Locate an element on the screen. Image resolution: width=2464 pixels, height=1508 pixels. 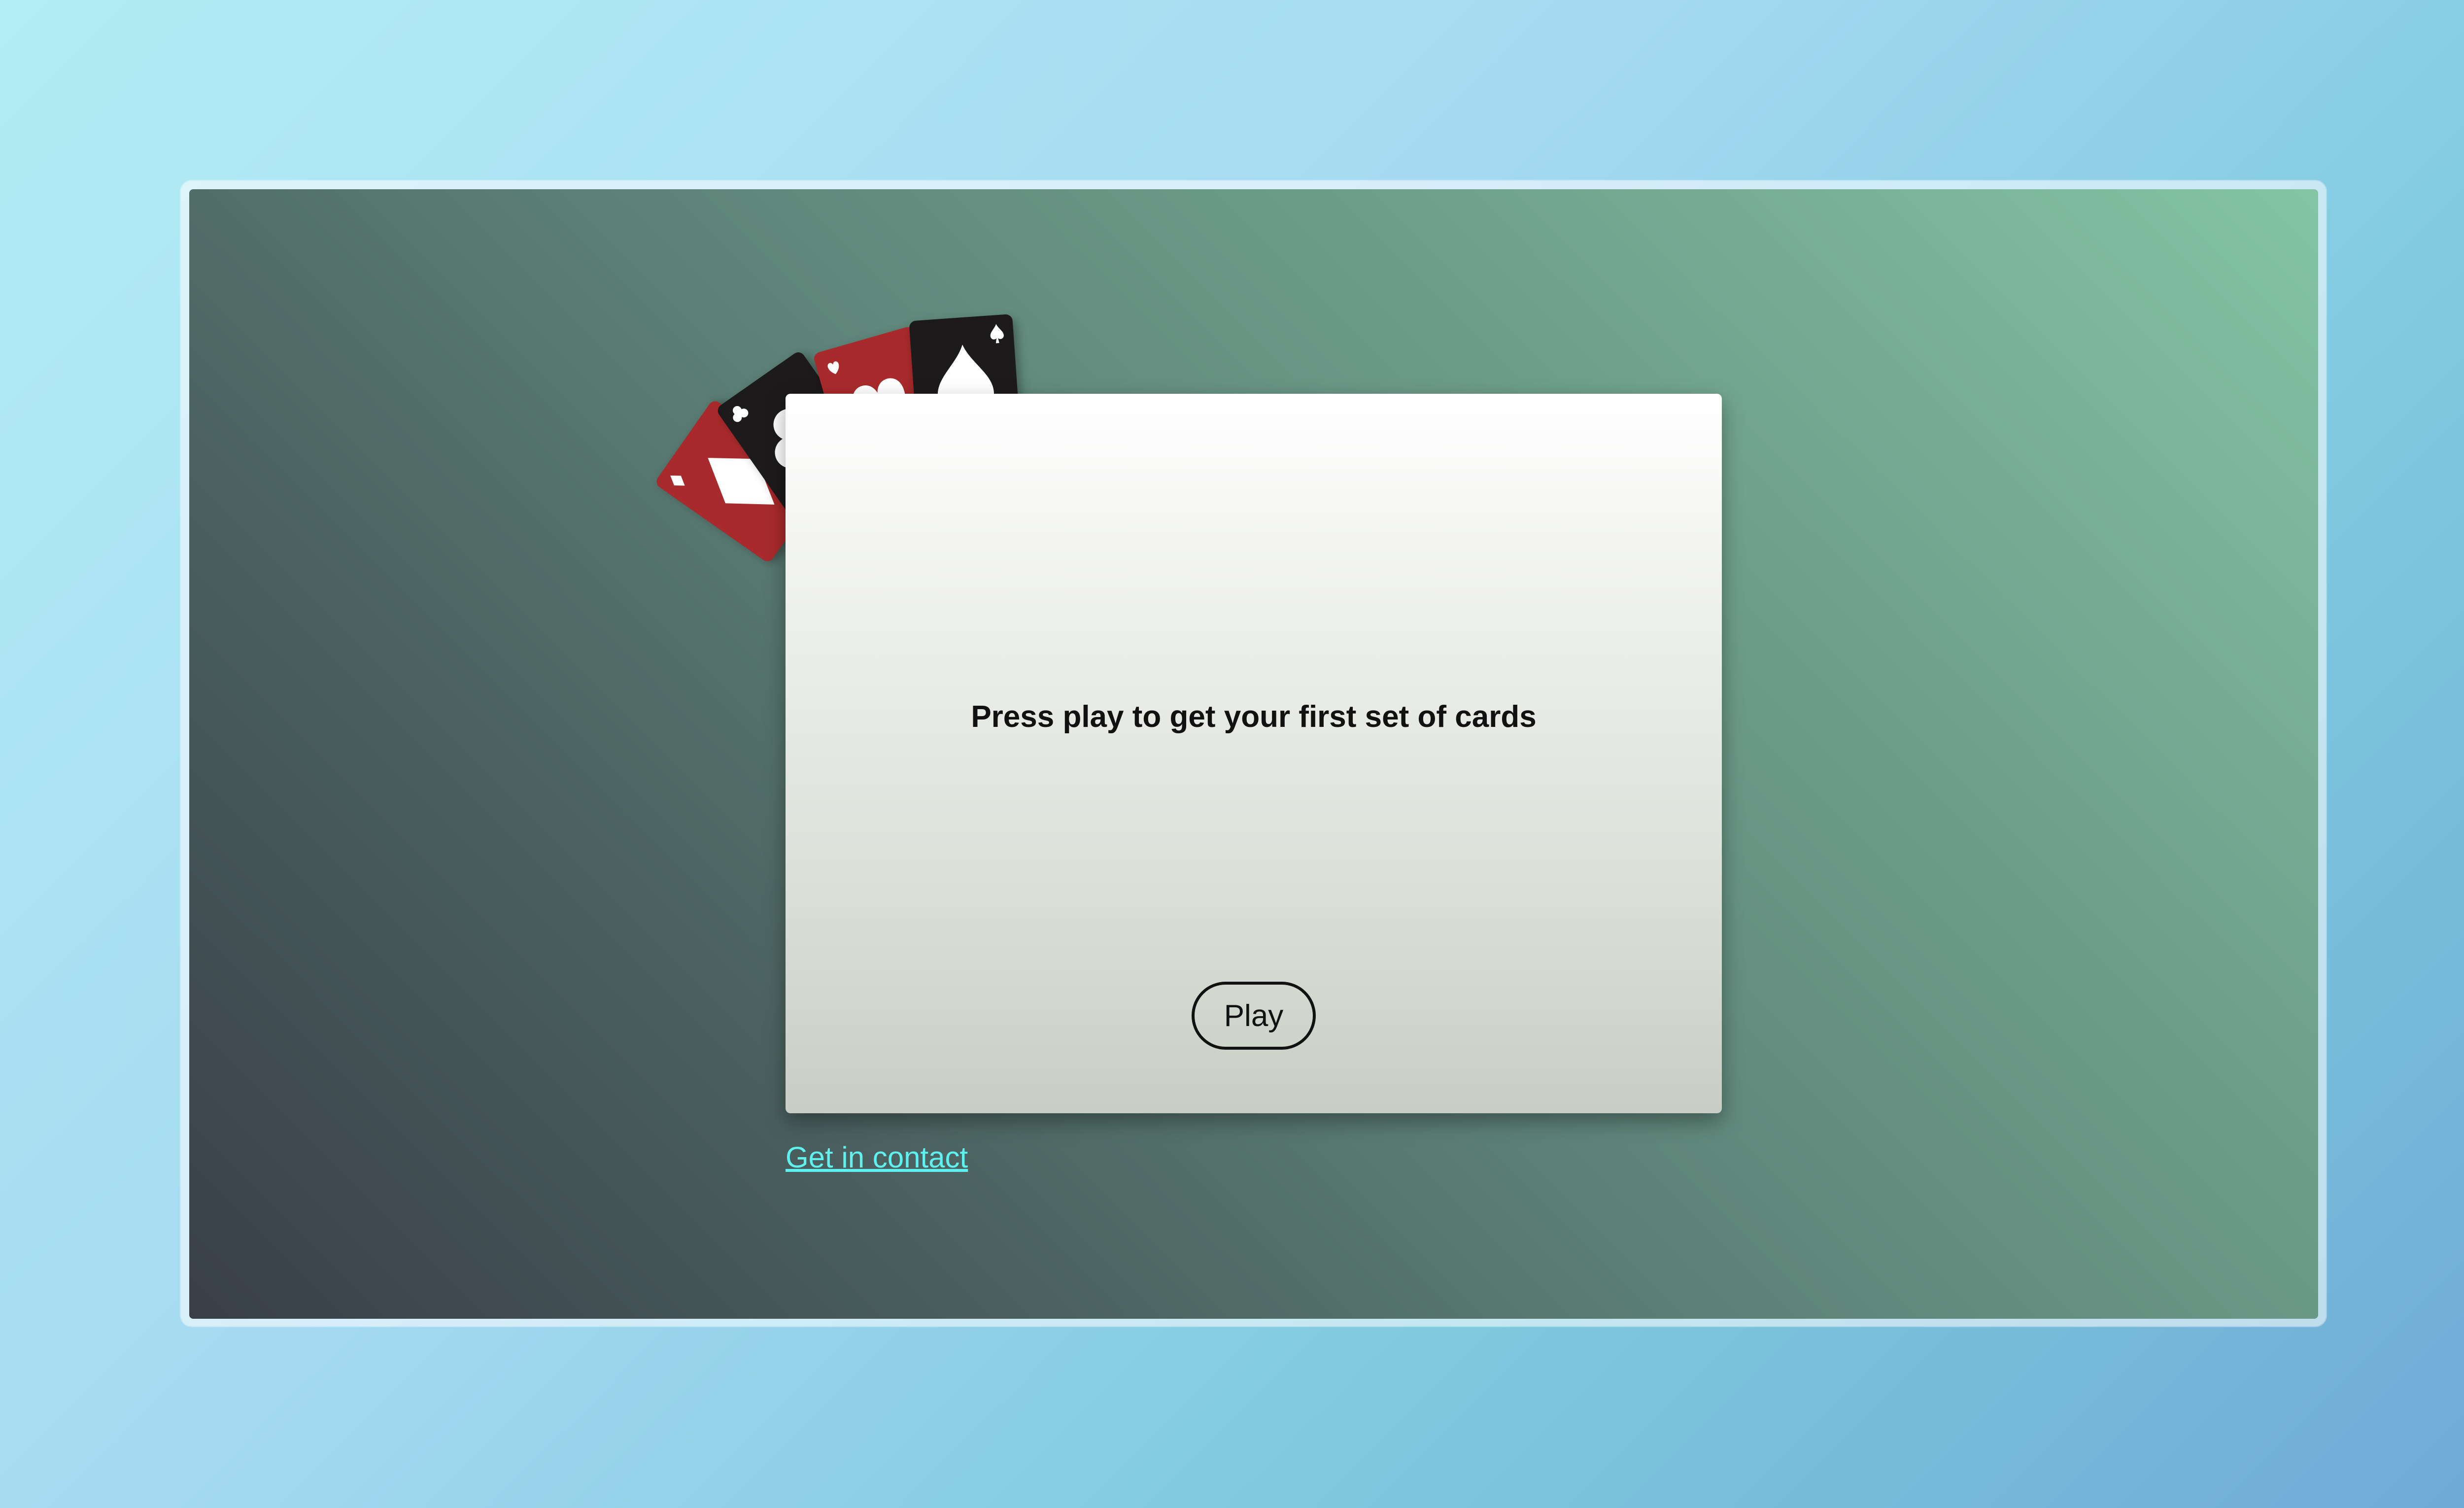
contact-link: Get in contact is located at coordinates (877, 1157).